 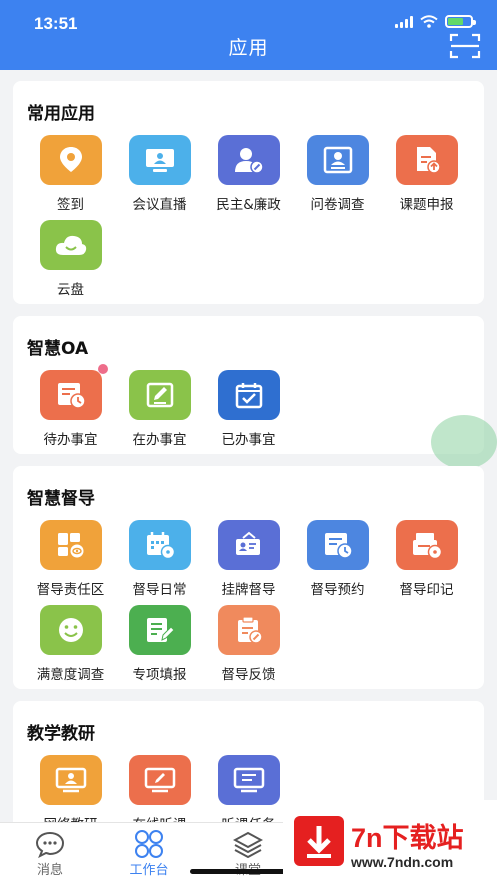 What do you see at coordinates (464, 442) in the screenshot?
I see `floating-ball` at bounding box center [464, 442].